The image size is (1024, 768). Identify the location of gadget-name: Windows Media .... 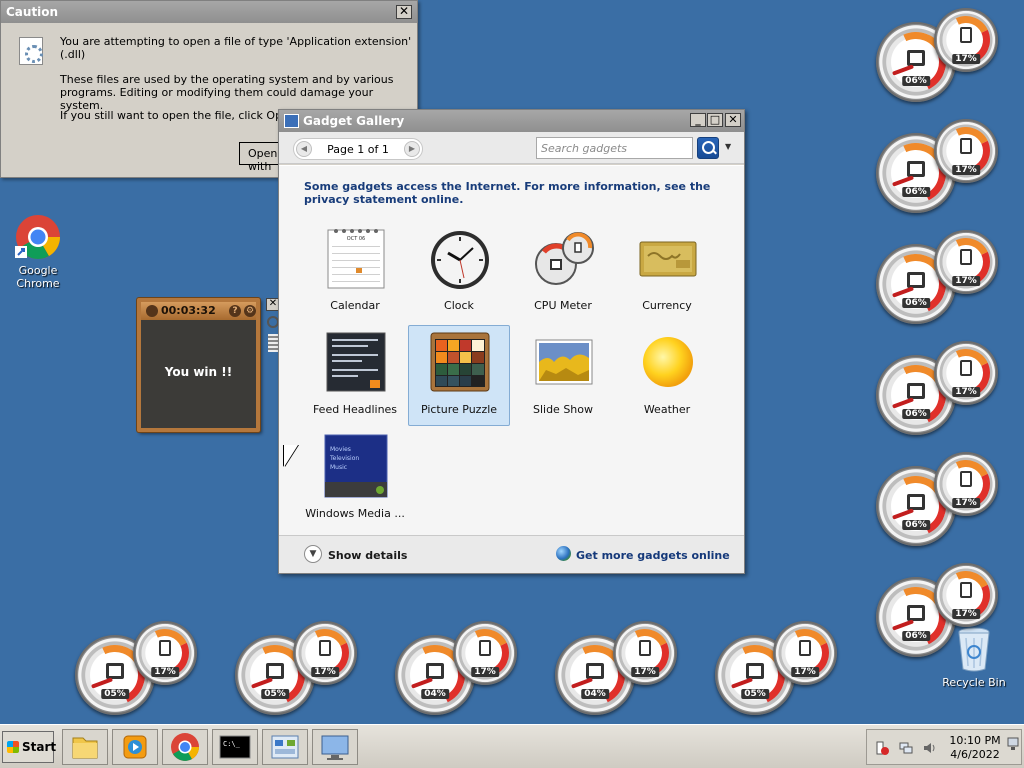
(355, 513).